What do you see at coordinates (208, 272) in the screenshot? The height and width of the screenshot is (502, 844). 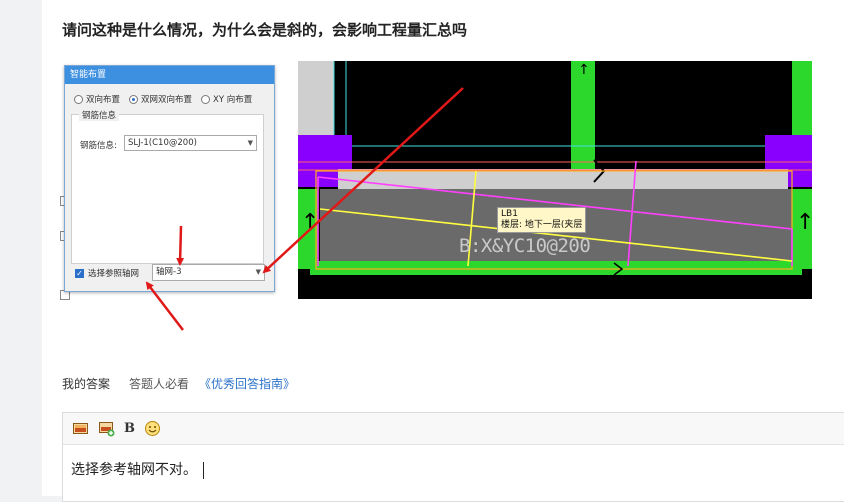 I see `axis-select: 轴网-3 ▼` at bounding box center [208, 272].